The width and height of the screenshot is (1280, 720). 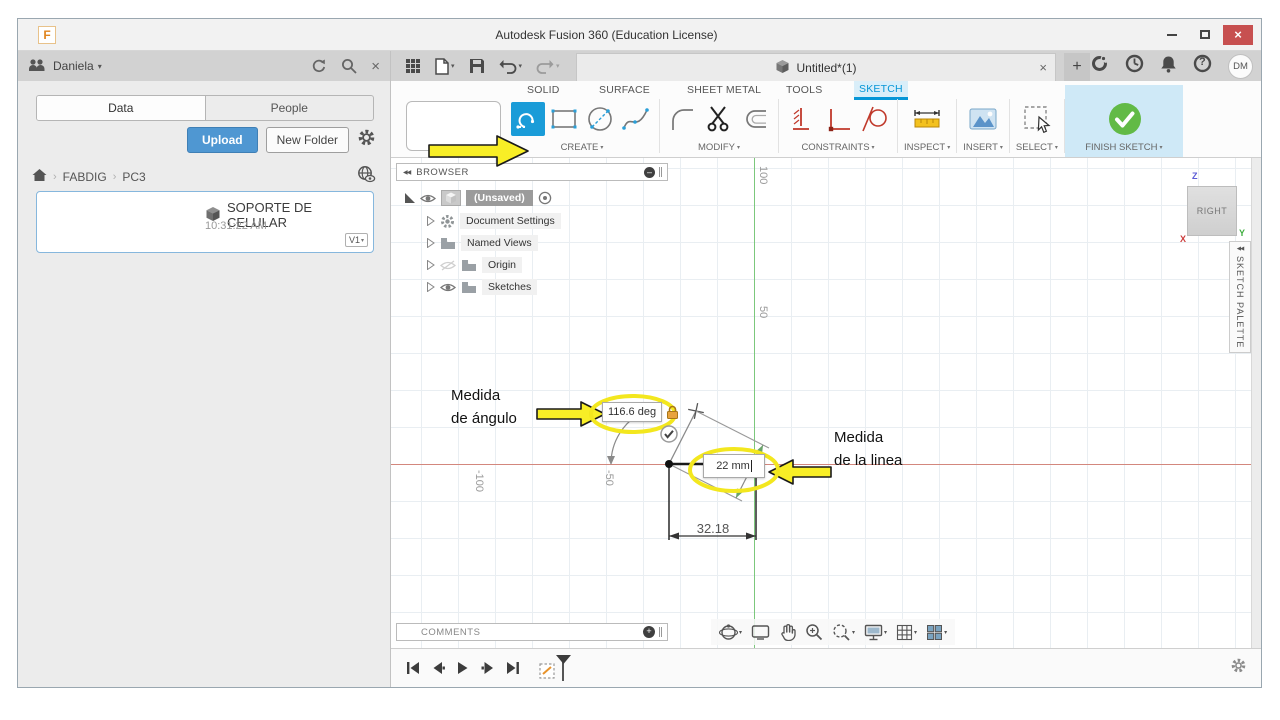 I want to click on timeline-play-button, so click(x=463, y=668).